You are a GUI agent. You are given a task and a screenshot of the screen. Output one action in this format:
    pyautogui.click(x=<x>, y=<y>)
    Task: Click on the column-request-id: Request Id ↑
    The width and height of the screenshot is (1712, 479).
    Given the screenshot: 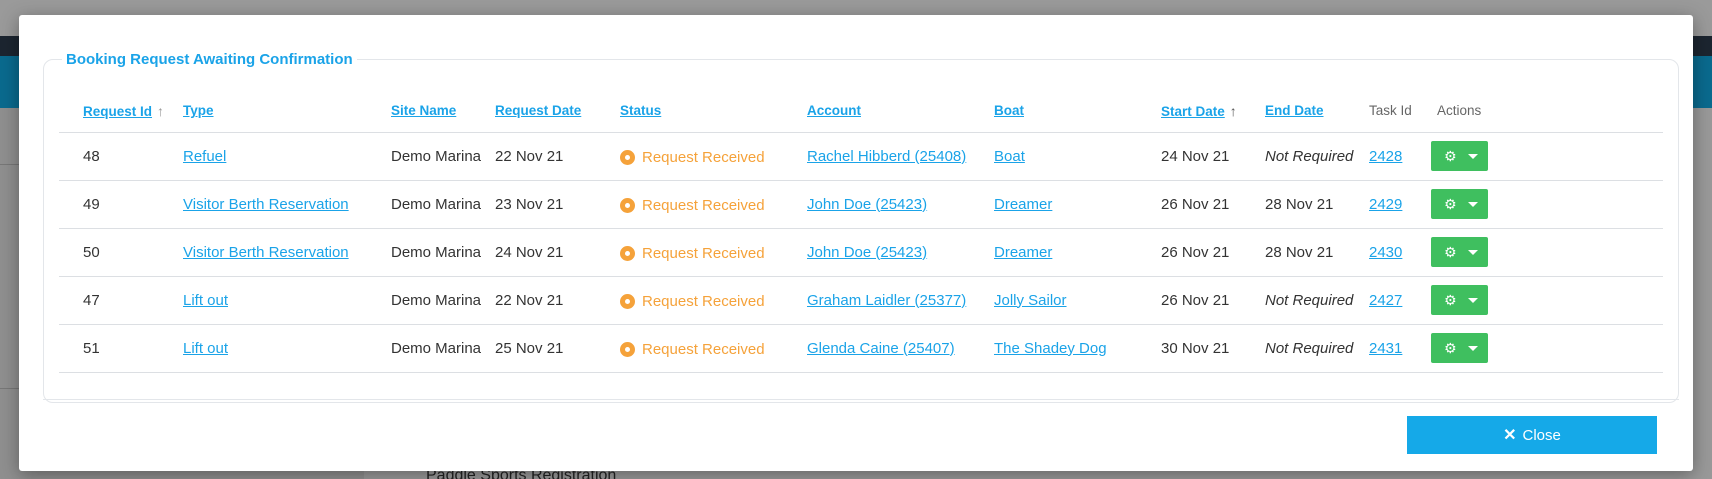 What is the action you would take?
    pyautogui.click(x=121, y=111)
    